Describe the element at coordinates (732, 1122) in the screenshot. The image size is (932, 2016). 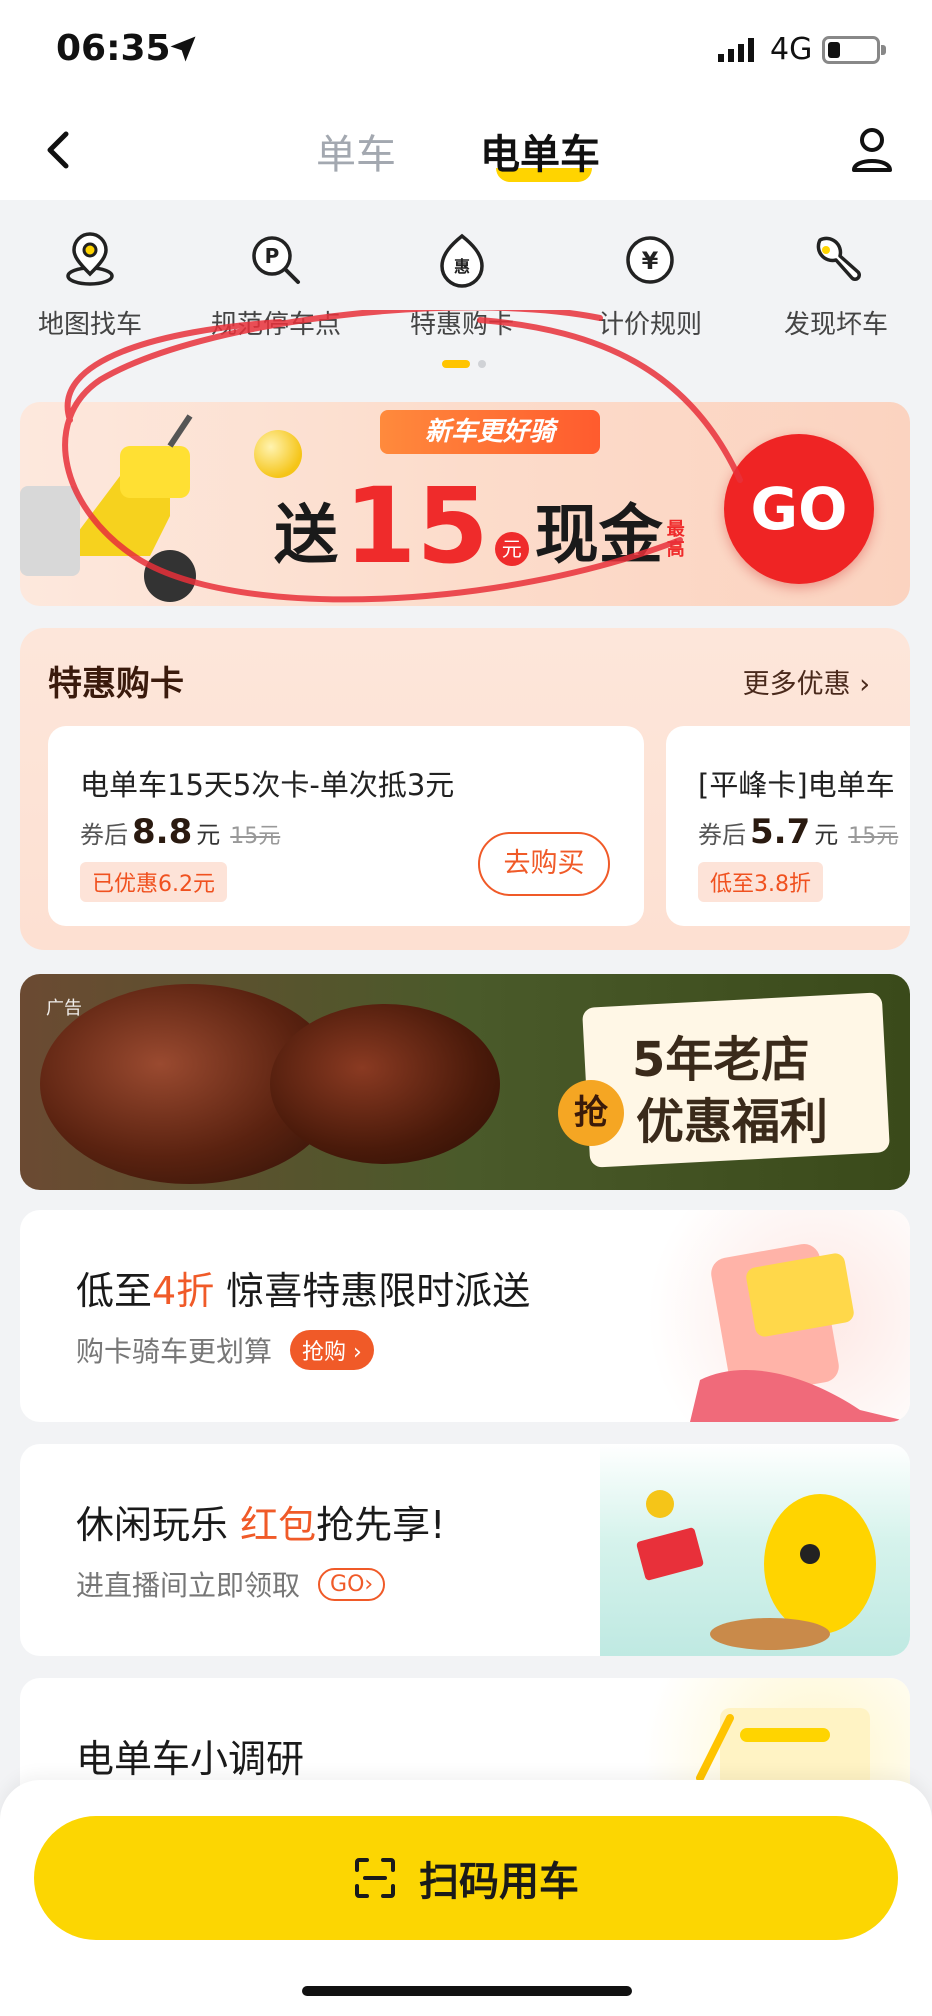
I see `ad-subheadline: 优惠福利` at that location.